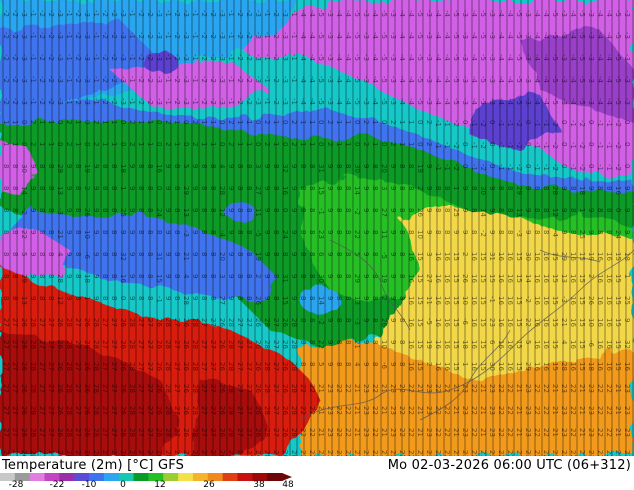  What do you see at coordinates (285, 210) in the screenshot?
I see `contour-label: 0` at bounding box center [285, 210].